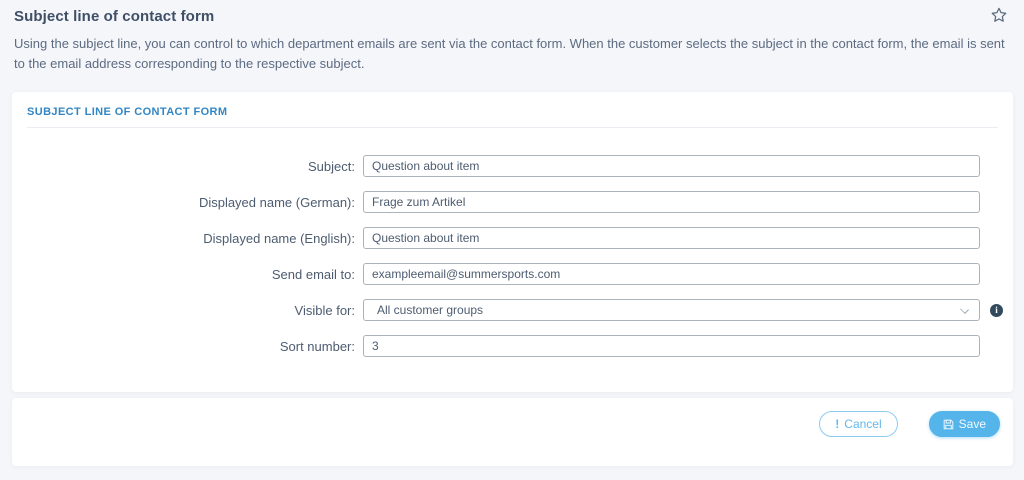 The image size is (1024, 480). I want to click on save-button: Save, so click(964, 424).